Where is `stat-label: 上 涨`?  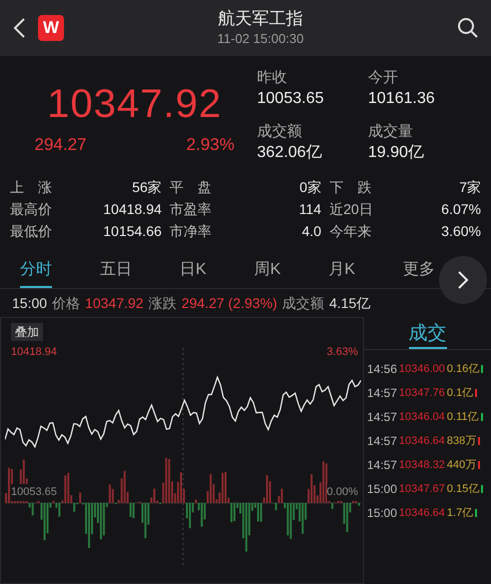 stat-label: 上 涨 is located at coordinates (31, 187).